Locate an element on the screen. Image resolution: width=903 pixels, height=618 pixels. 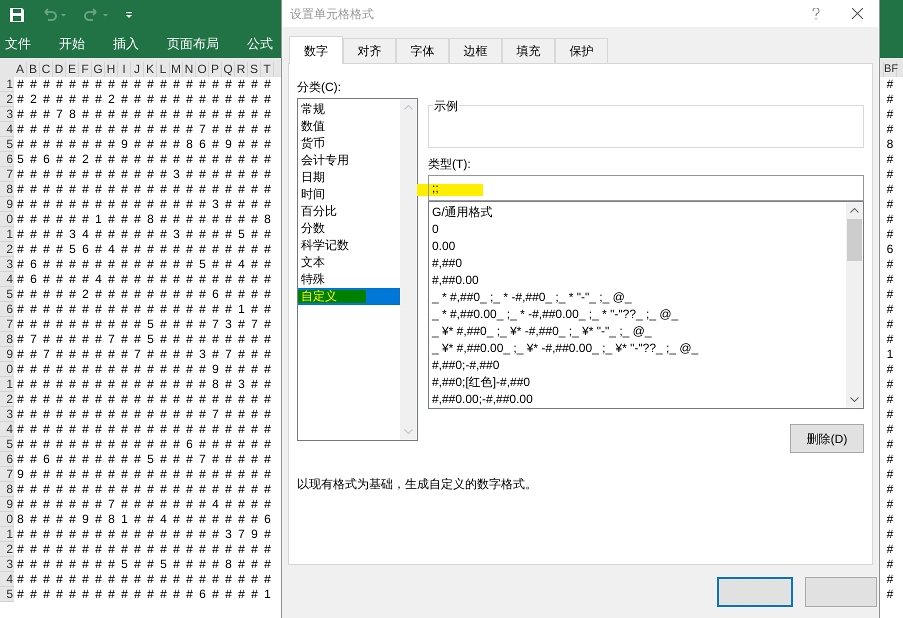
tab: 填充 is located at coordinates (528, 50).